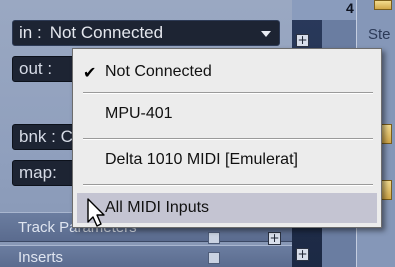 The image size is (395, 267). What do you see at coordinates (106, 32) in the screenshot?
I see `input-value: Not Connected` at bounding box center [106, 32].